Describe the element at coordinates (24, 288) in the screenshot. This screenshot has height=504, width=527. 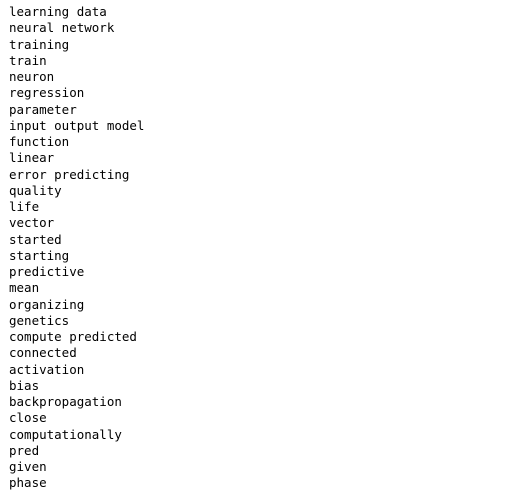
I see `output-line: mean` at that location.